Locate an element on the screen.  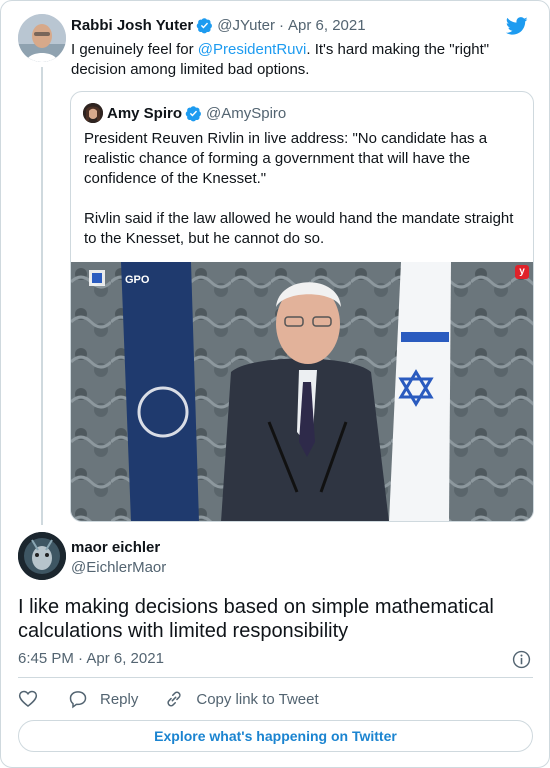
avatar-josh-yuter is located at coordinates (42, 38).